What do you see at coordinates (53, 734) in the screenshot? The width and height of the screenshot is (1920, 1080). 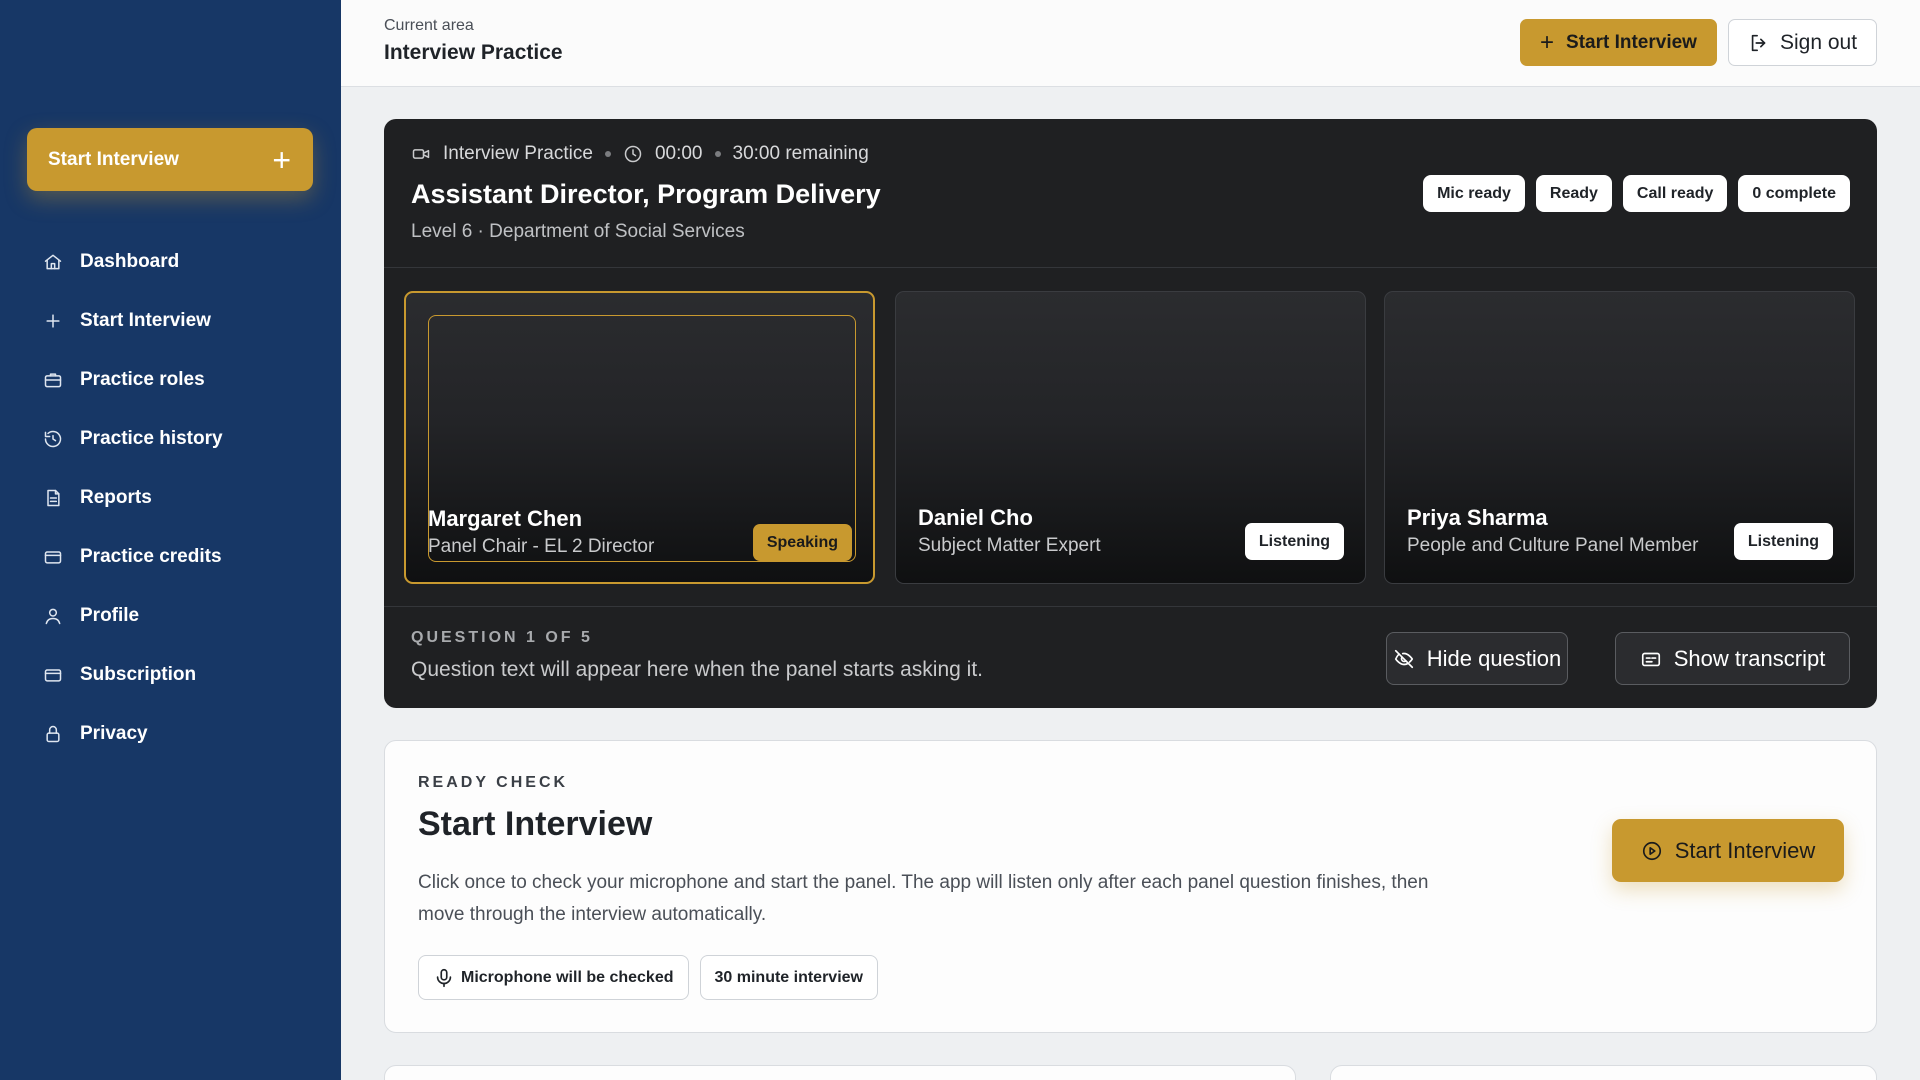 I see `lock-icon` at bounding box center [53, 734].